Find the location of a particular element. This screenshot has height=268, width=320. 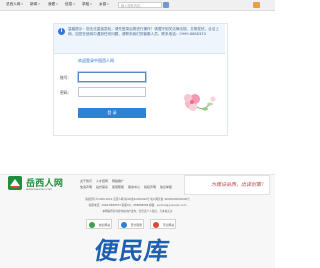

nav-item-home: 总西人网▾ is located at coordinates (14, 4).